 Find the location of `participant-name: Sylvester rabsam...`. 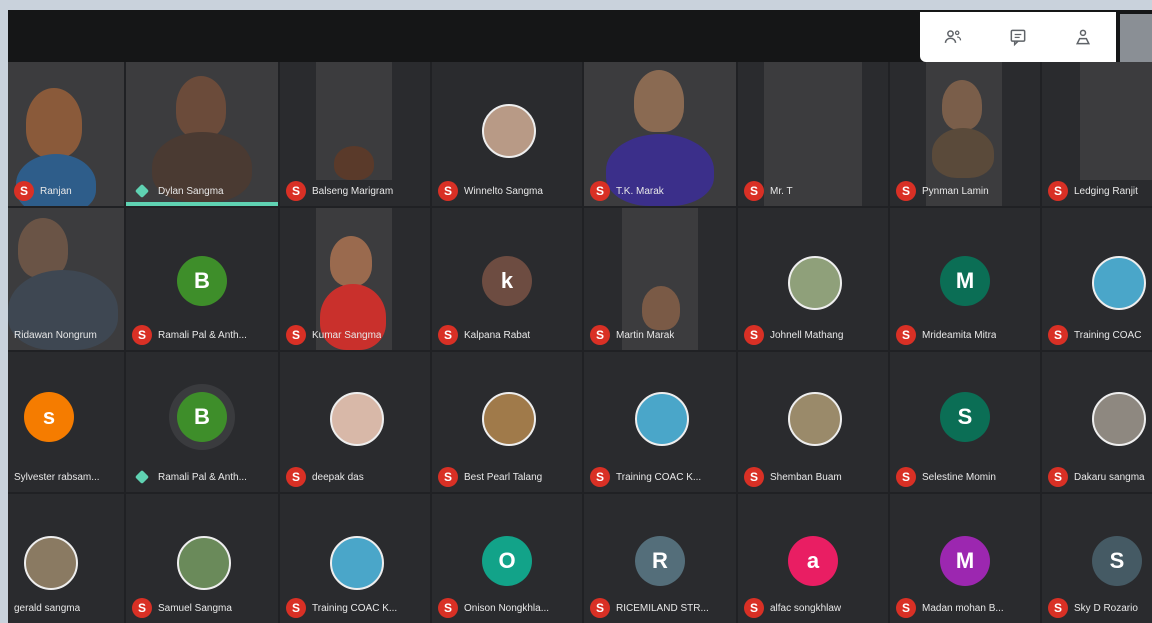

participant-name: Sylvester rabsam... is located at coordinates (57, 477).